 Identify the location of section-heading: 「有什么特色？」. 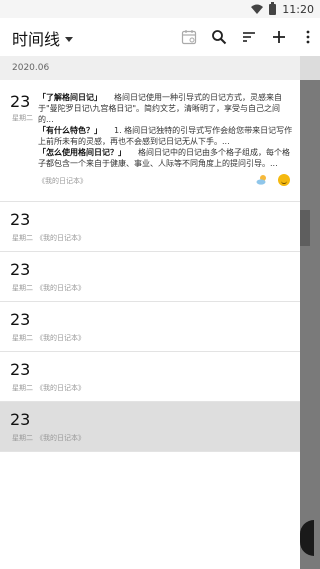
(68, 130).